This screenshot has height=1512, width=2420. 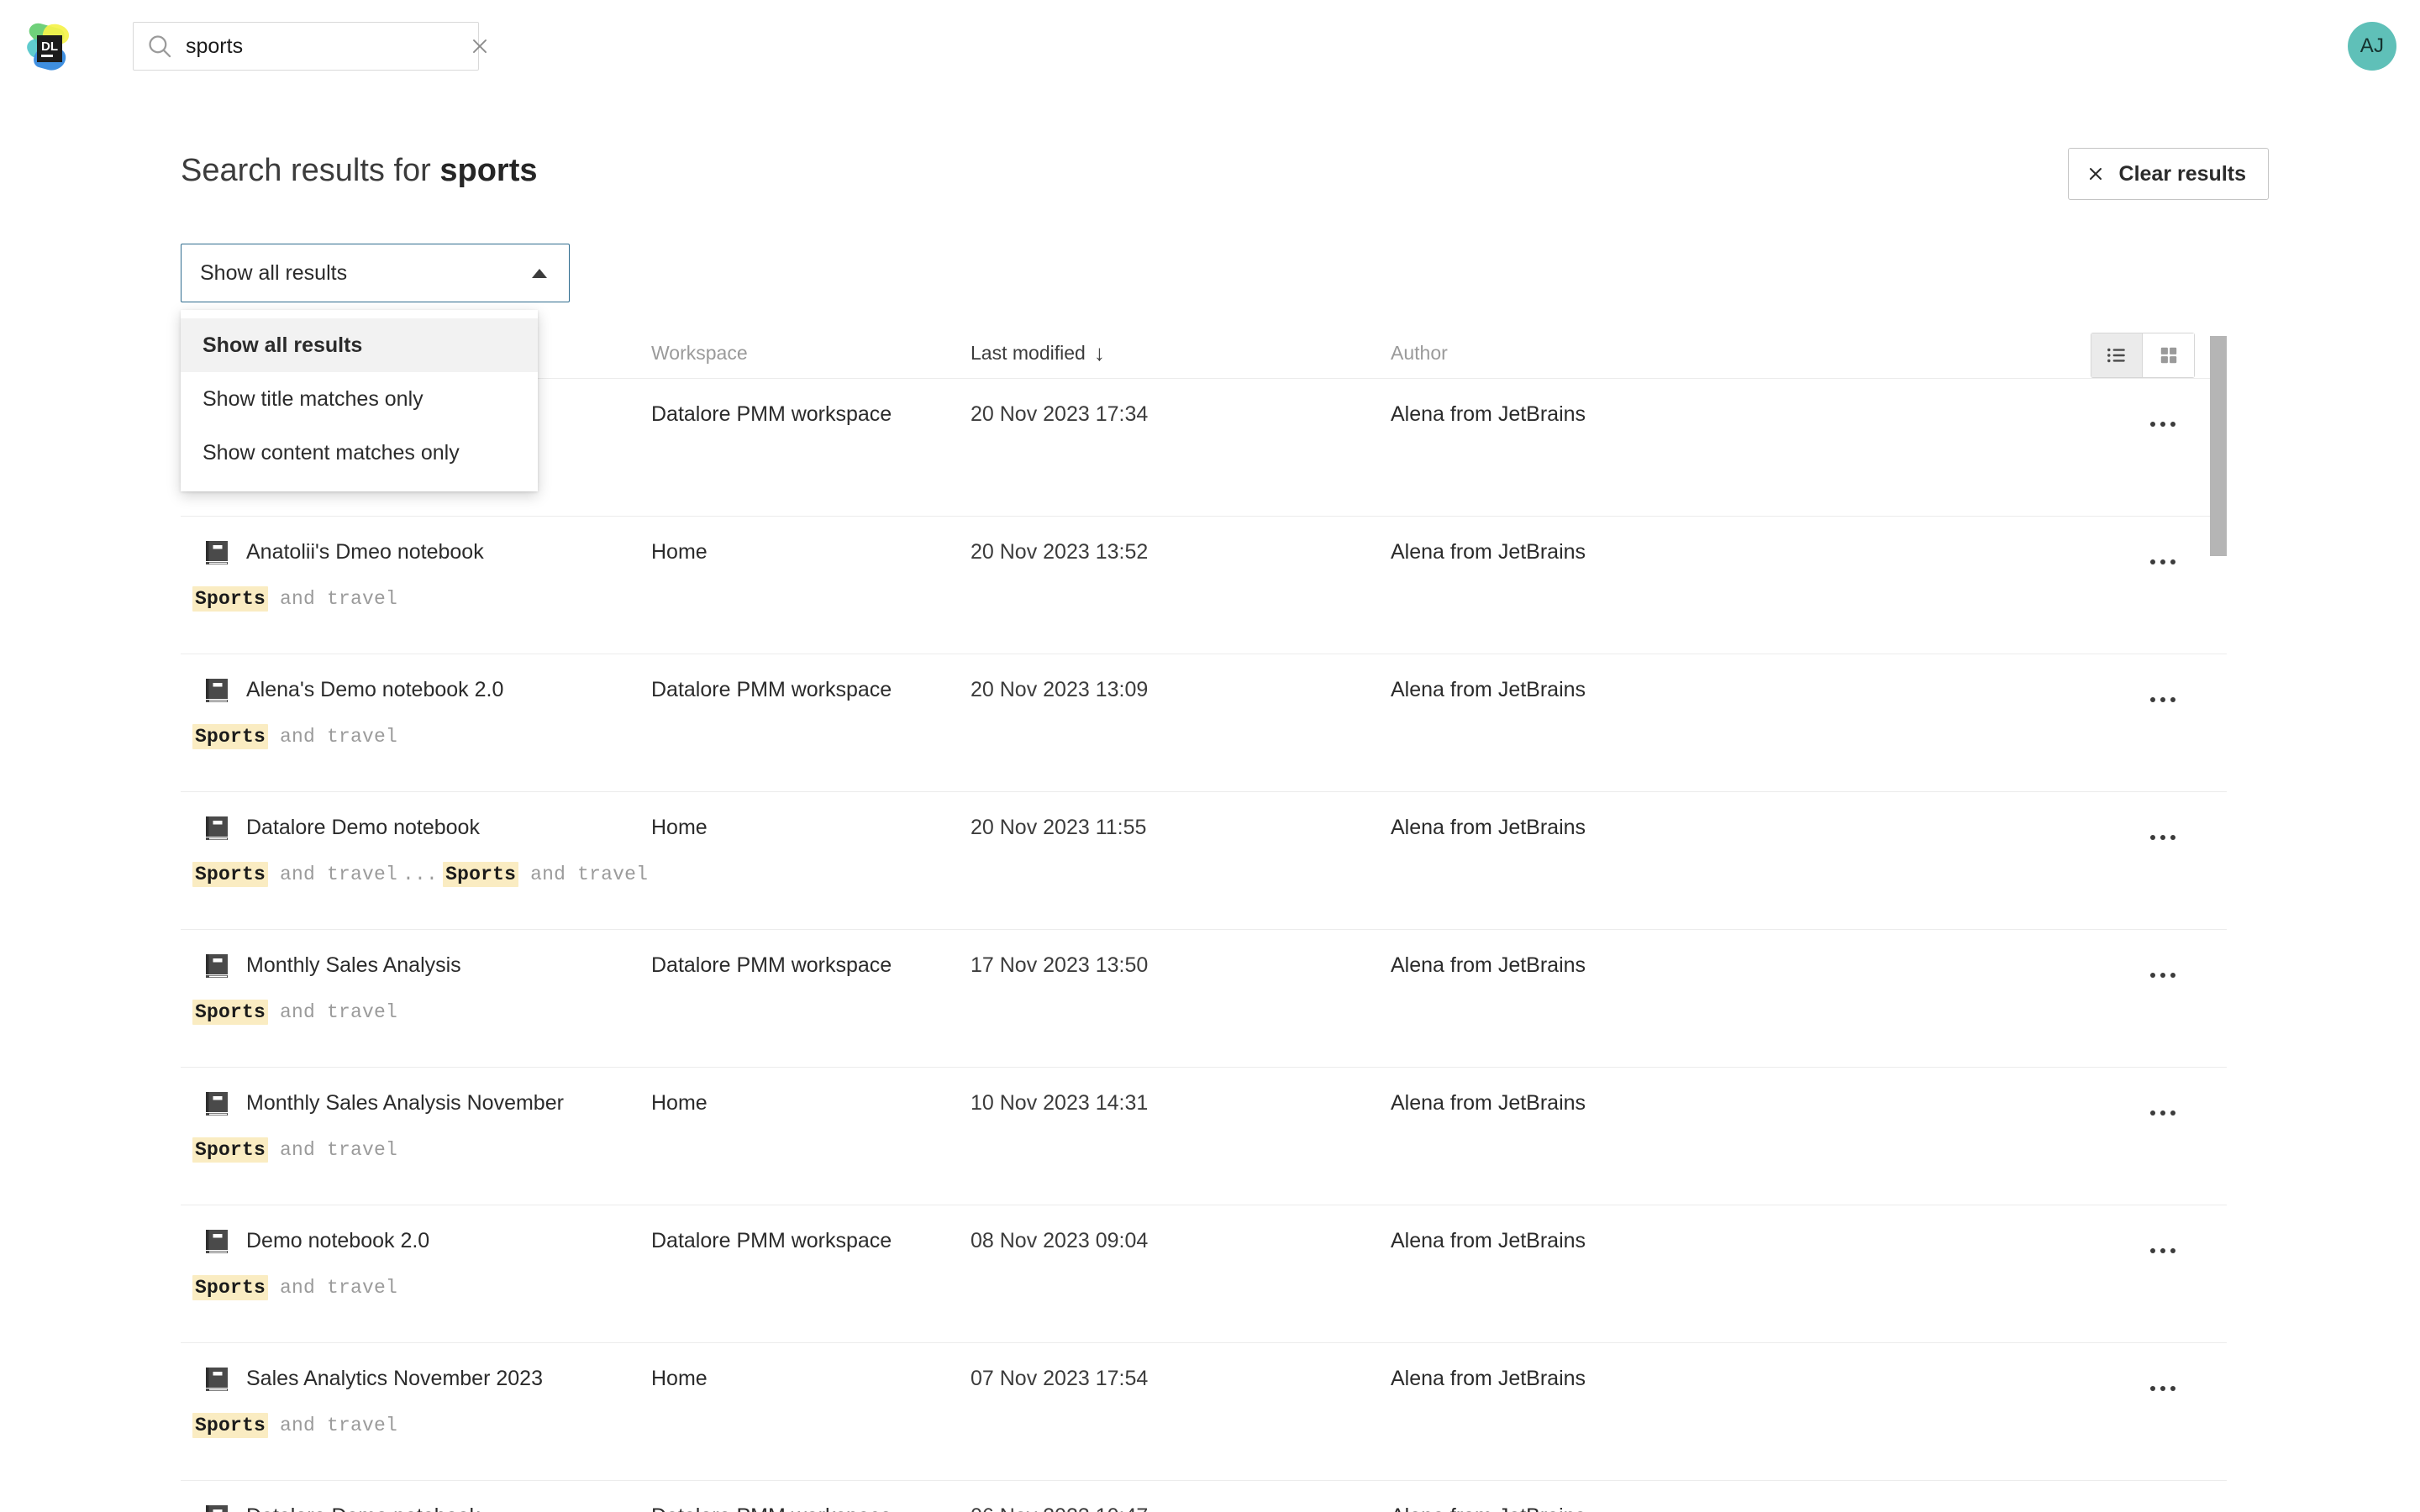 What do you see at coordinates (353, 965) in the screenshot?
I see `result-title: Monthly Sales Analysis` at bounding box center [353, 965].